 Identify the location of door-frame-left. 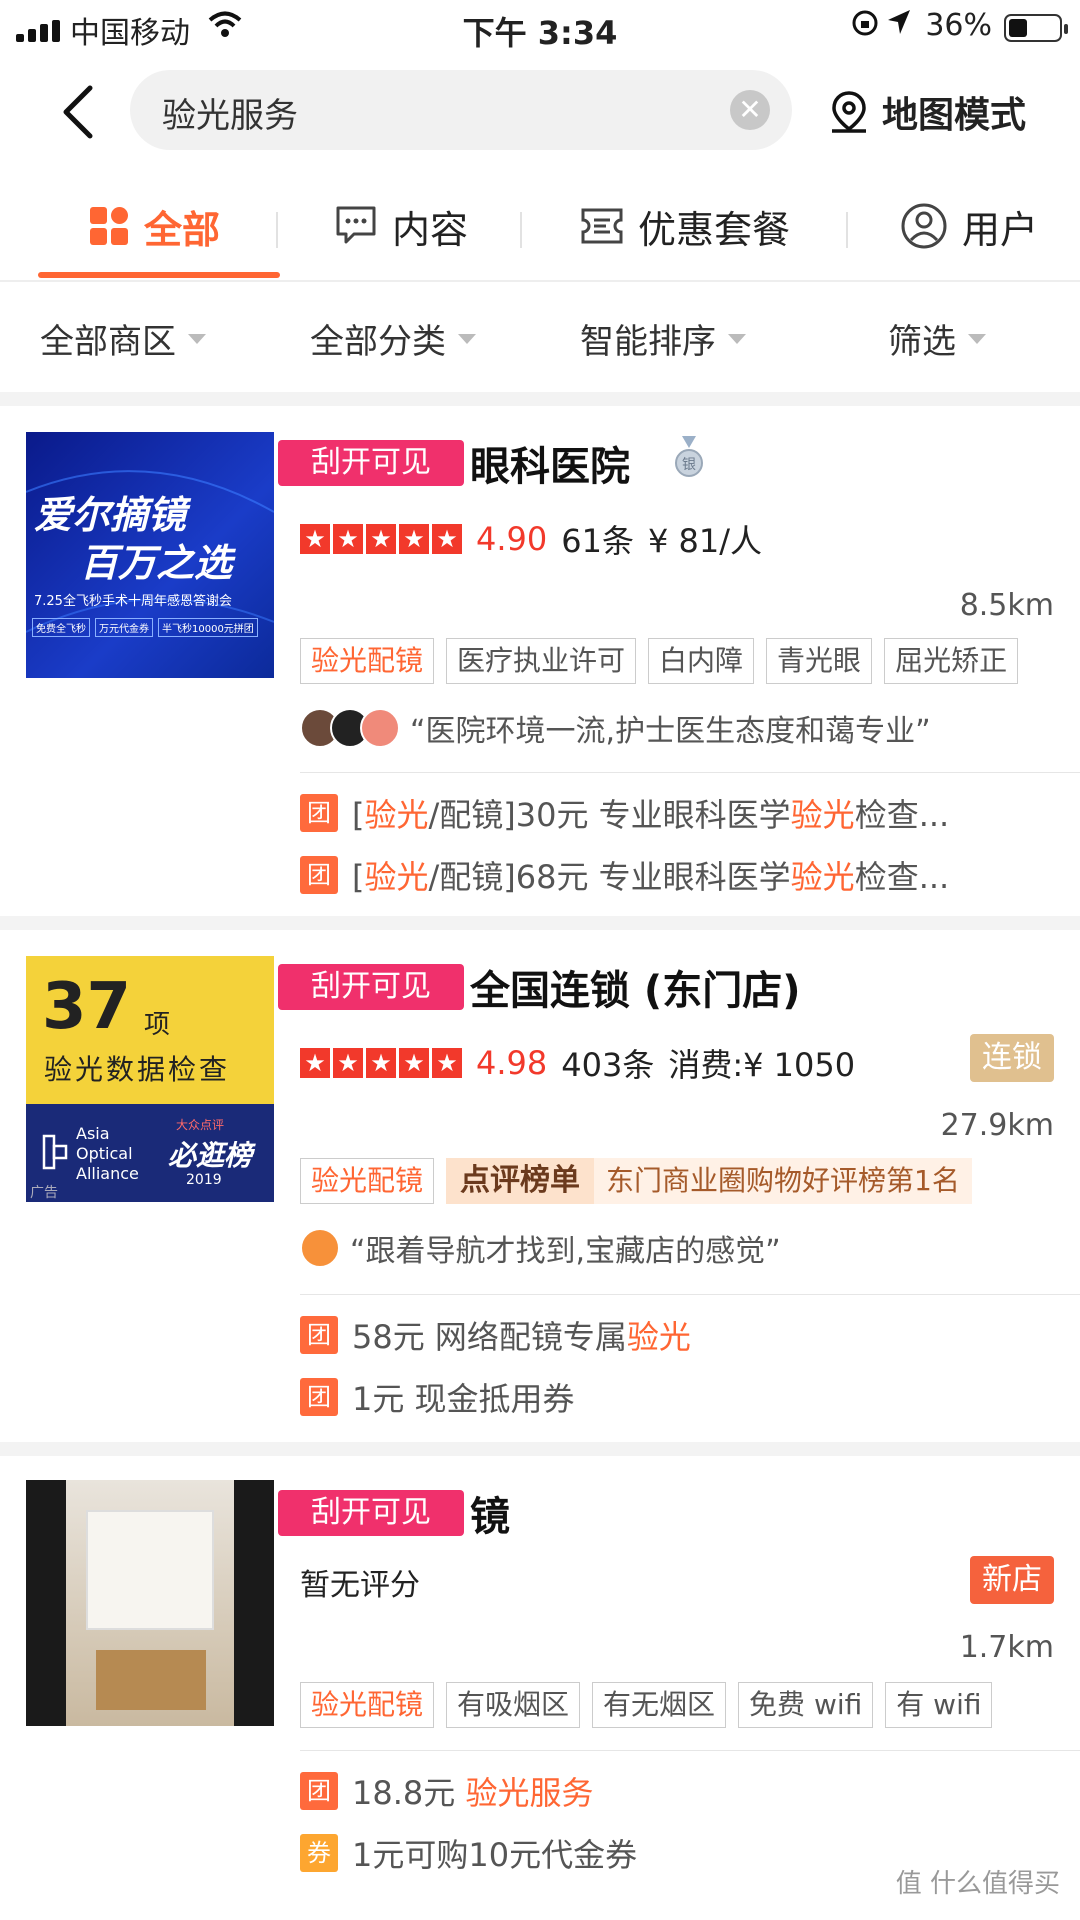
(46, 1603).